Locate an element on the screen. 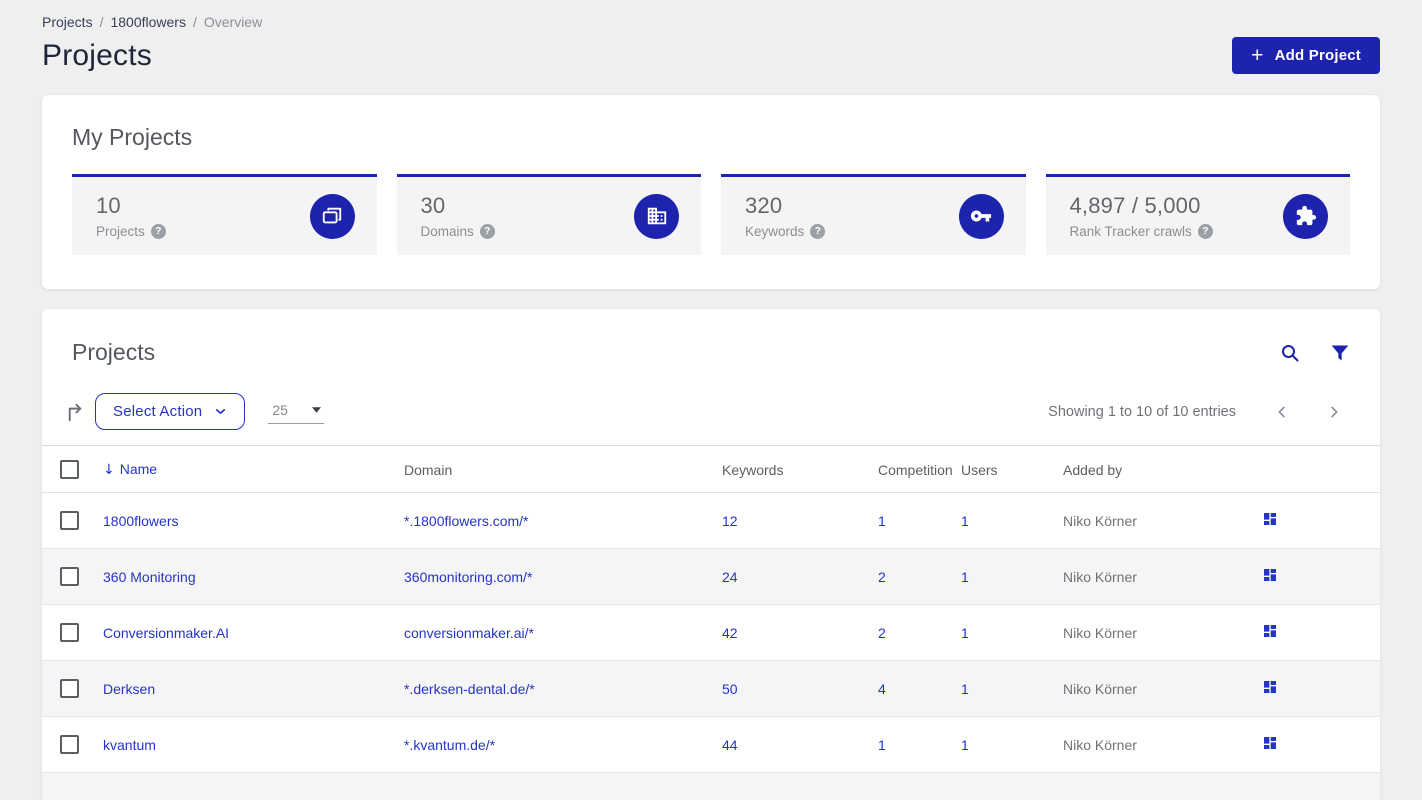 Image resolution: width=1422 pixels, height=800 pixels. column-header-users: Users is located at coordinates (1012, 469).